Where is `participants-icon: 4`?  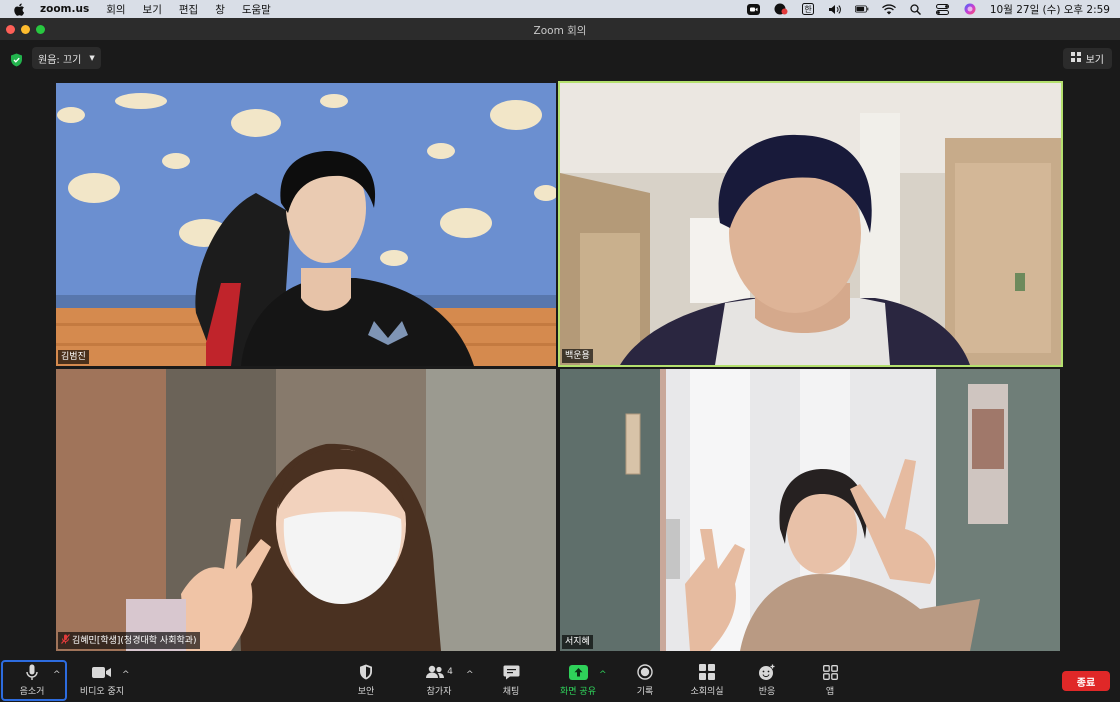 participants-icon: 4 is located at coordinates (439, 672).